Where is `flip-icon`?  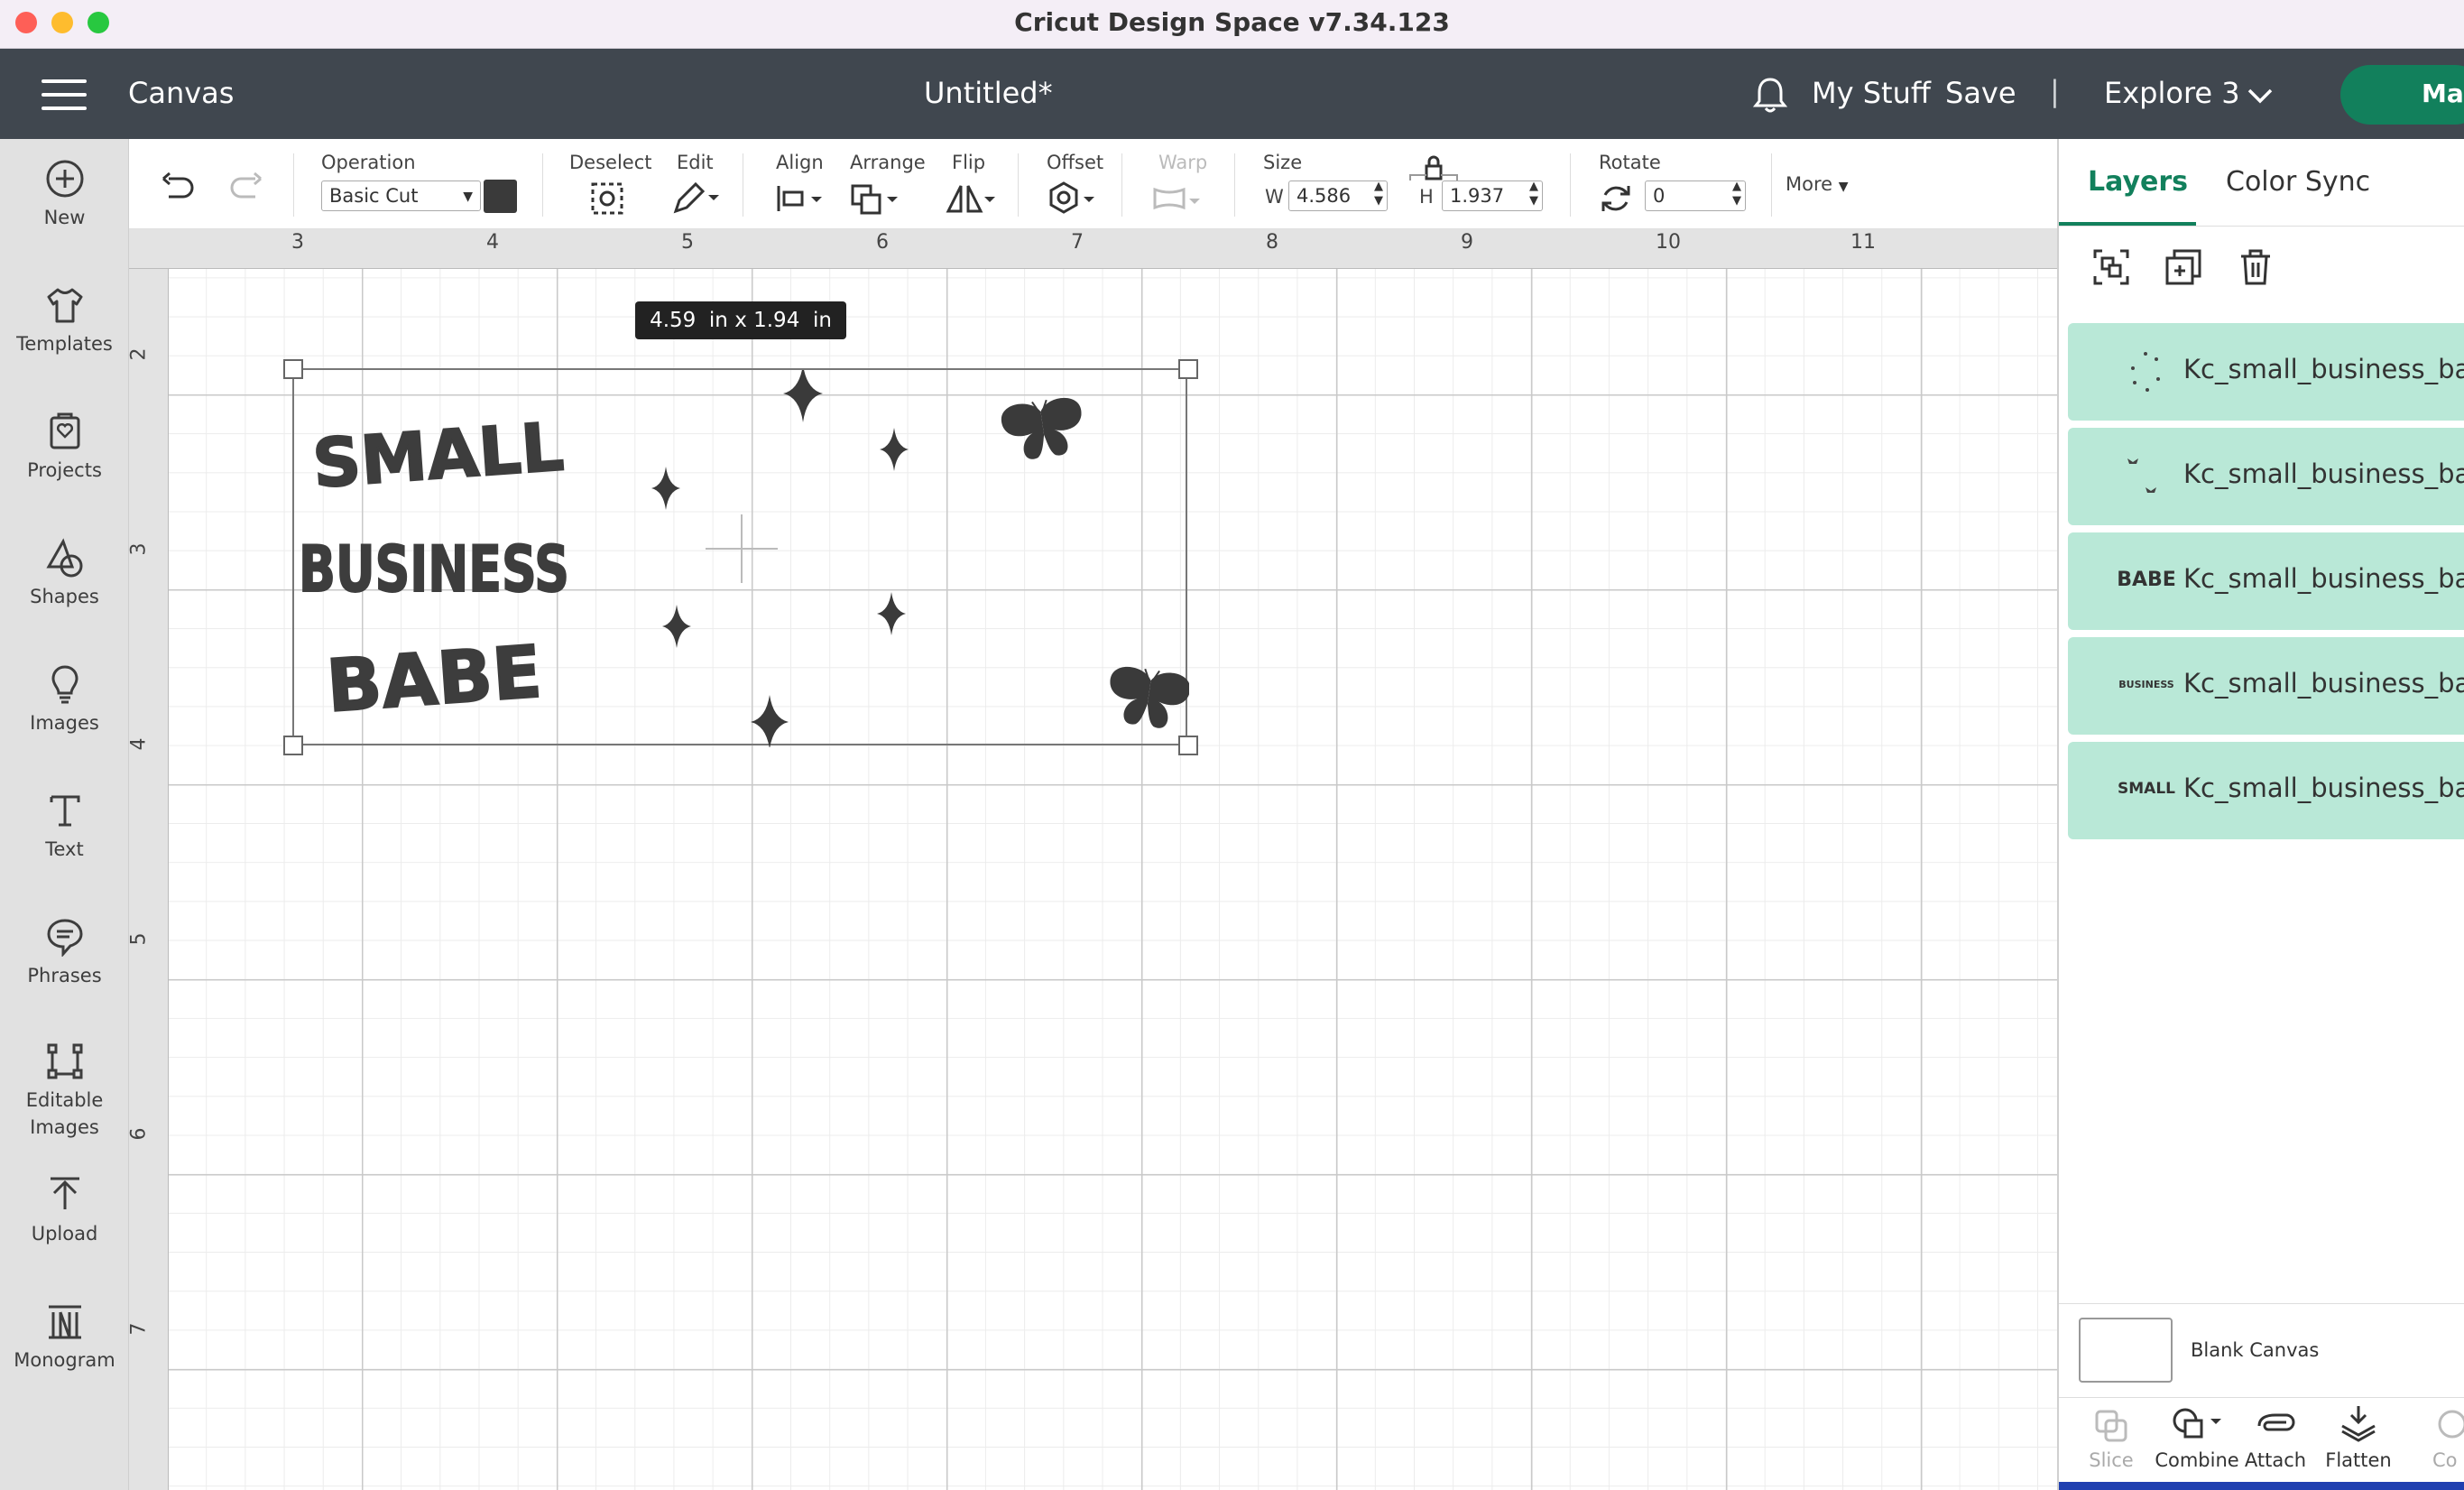
flip-icon is located at coordinates (972, 198).